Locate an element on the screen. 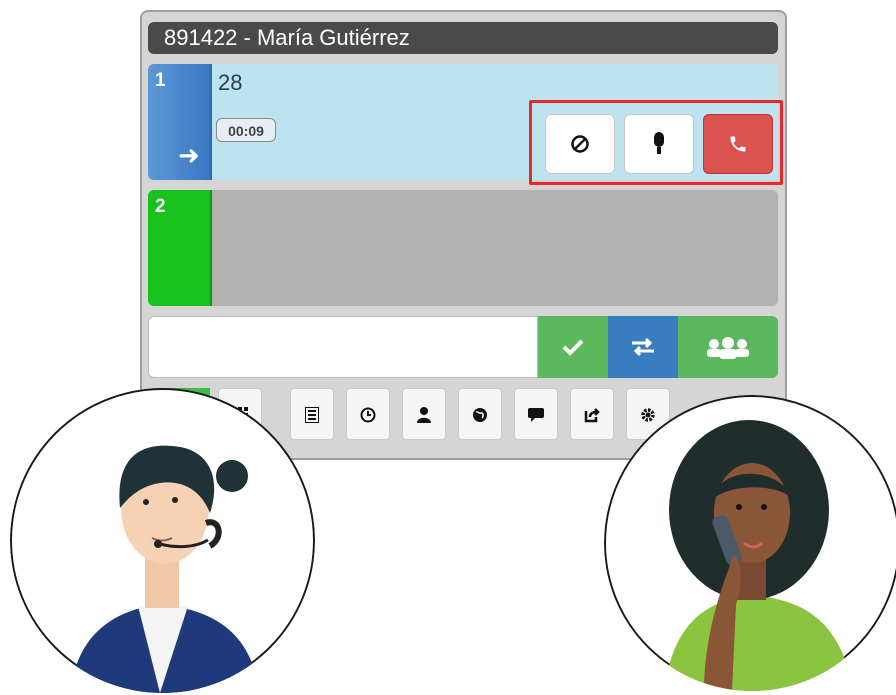  call-log-button is located at coordinates (312, 414).